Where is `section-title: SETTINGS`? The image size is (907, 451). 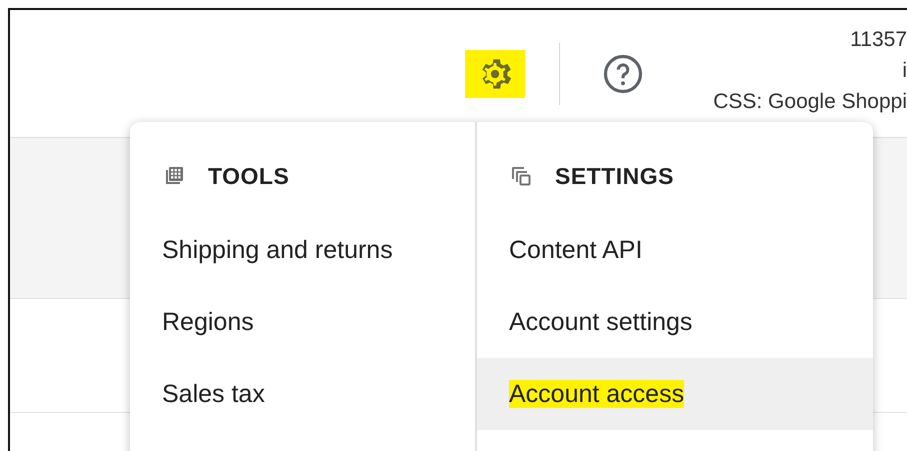
section-title: SETTINGS is located at coordinates (614, 176).